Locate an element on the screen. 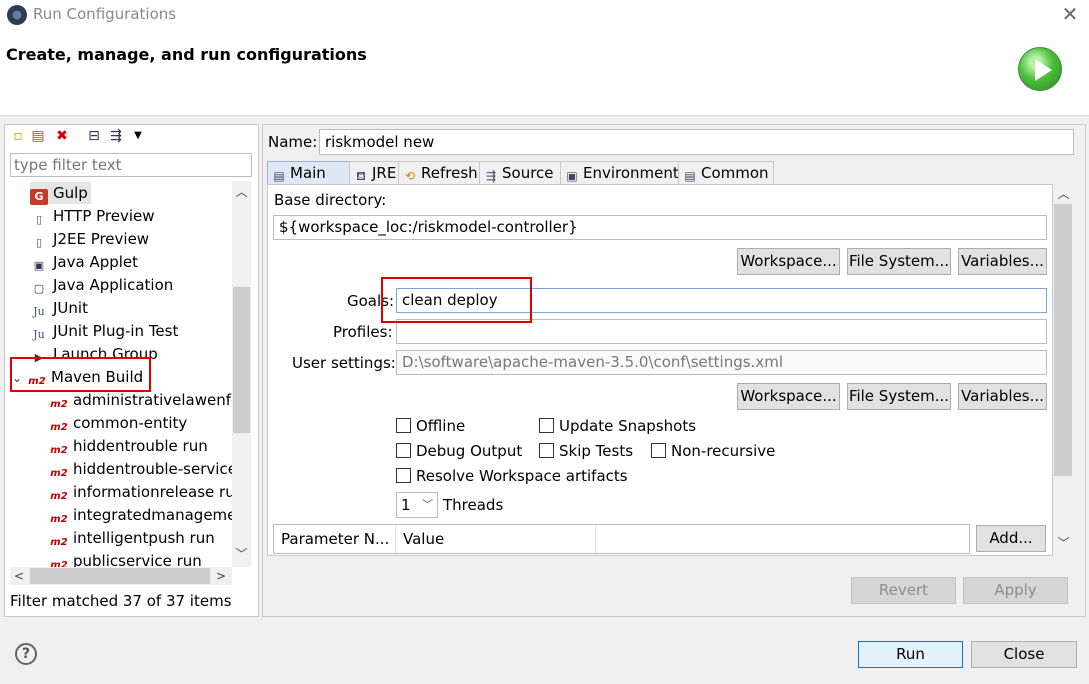  new-config-icon: ▫ is located at coordinates (18, 136).